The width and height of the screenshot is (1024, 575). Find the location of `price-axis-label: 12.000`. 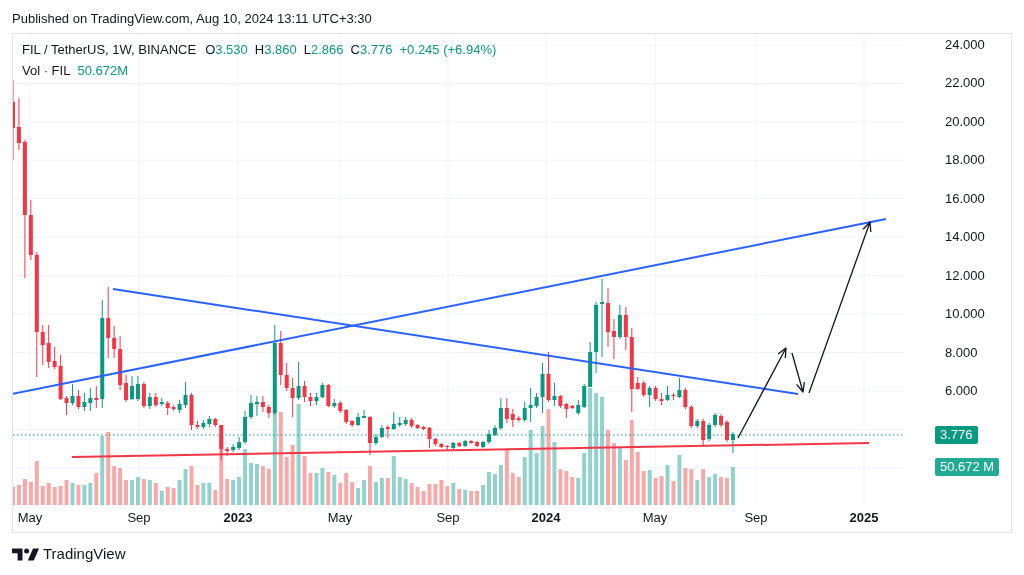

price-axis-label: 12.000 is located at coordinates (965, 275).